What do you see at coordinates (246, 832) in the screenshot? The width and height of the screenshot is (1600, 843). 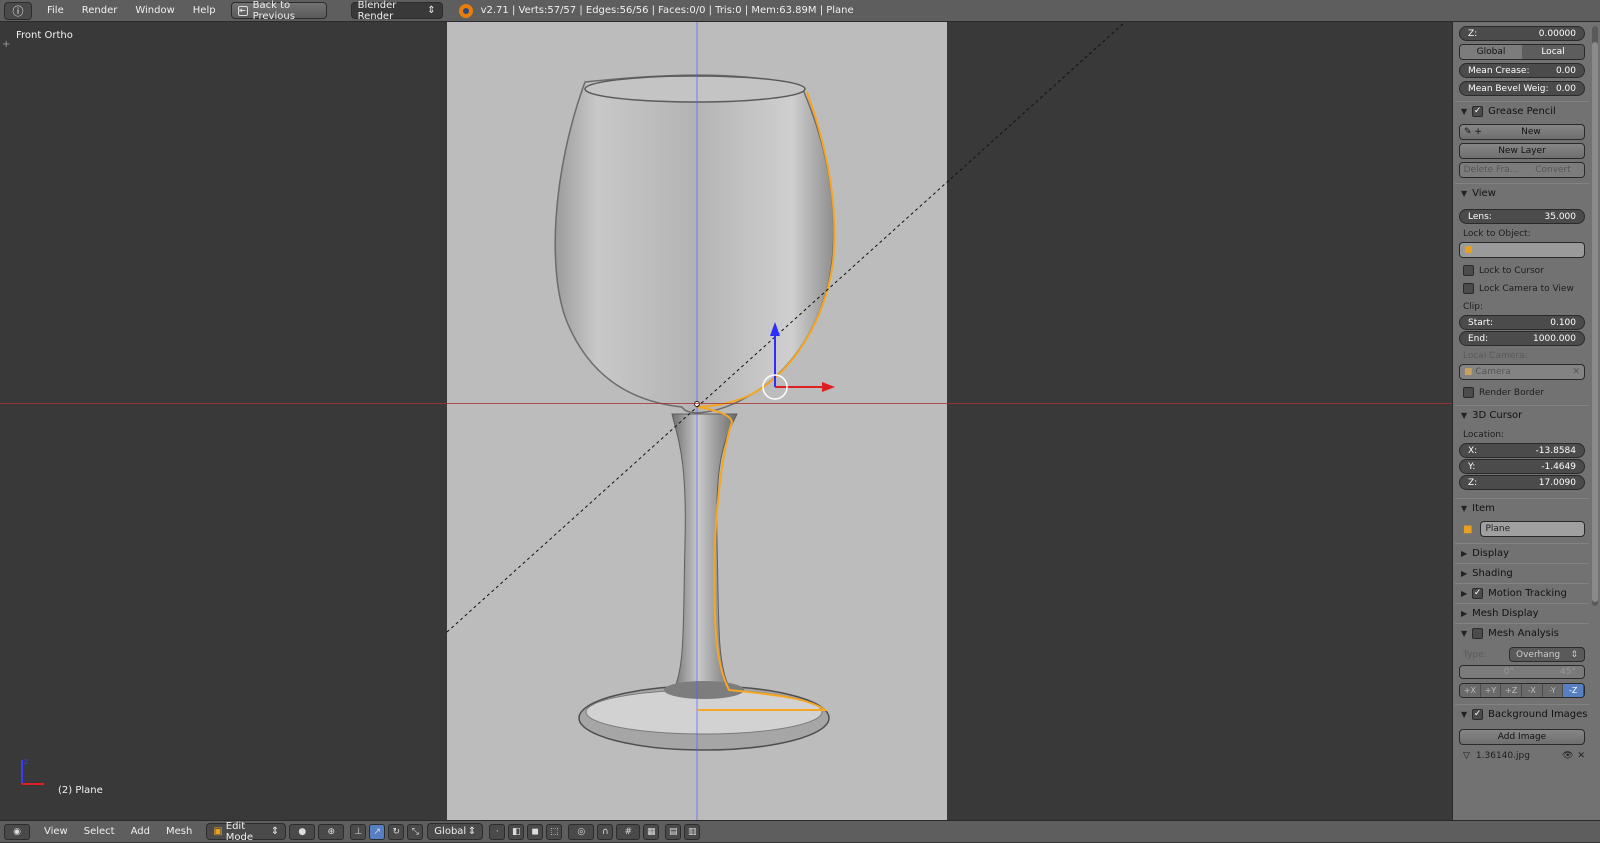 I see `interaction-mode-select: ▣ Edit Mode ⇕` at bounding box center [246, 832].